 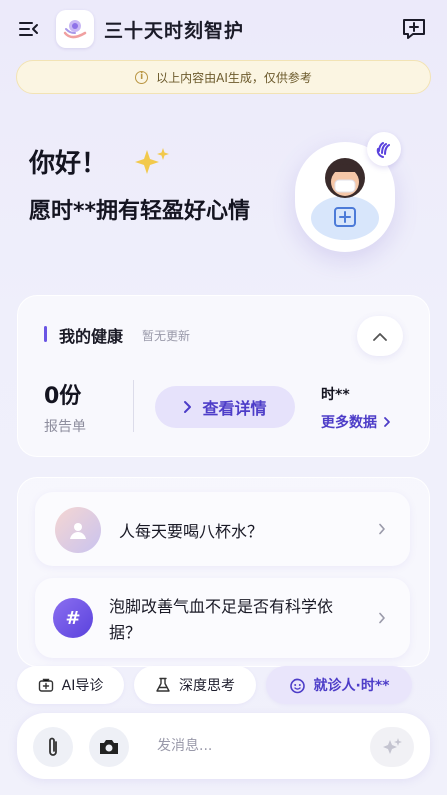 I want to click on greeting-wish: 愿时**拥有轻盈好心情, so click(x=140, y=211).